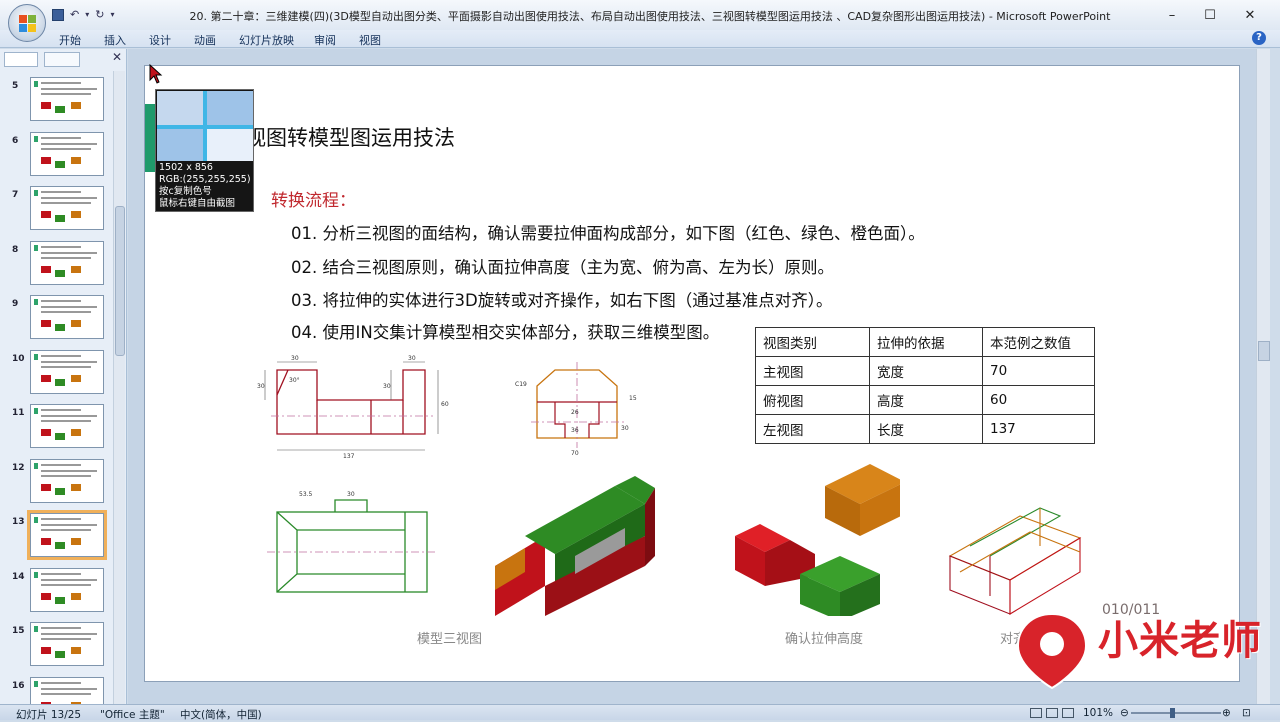  What do you see at coordinates (156, 74) in the screenshot?
I see `mouse-cursor-icon` at bounding box center [156, 74].